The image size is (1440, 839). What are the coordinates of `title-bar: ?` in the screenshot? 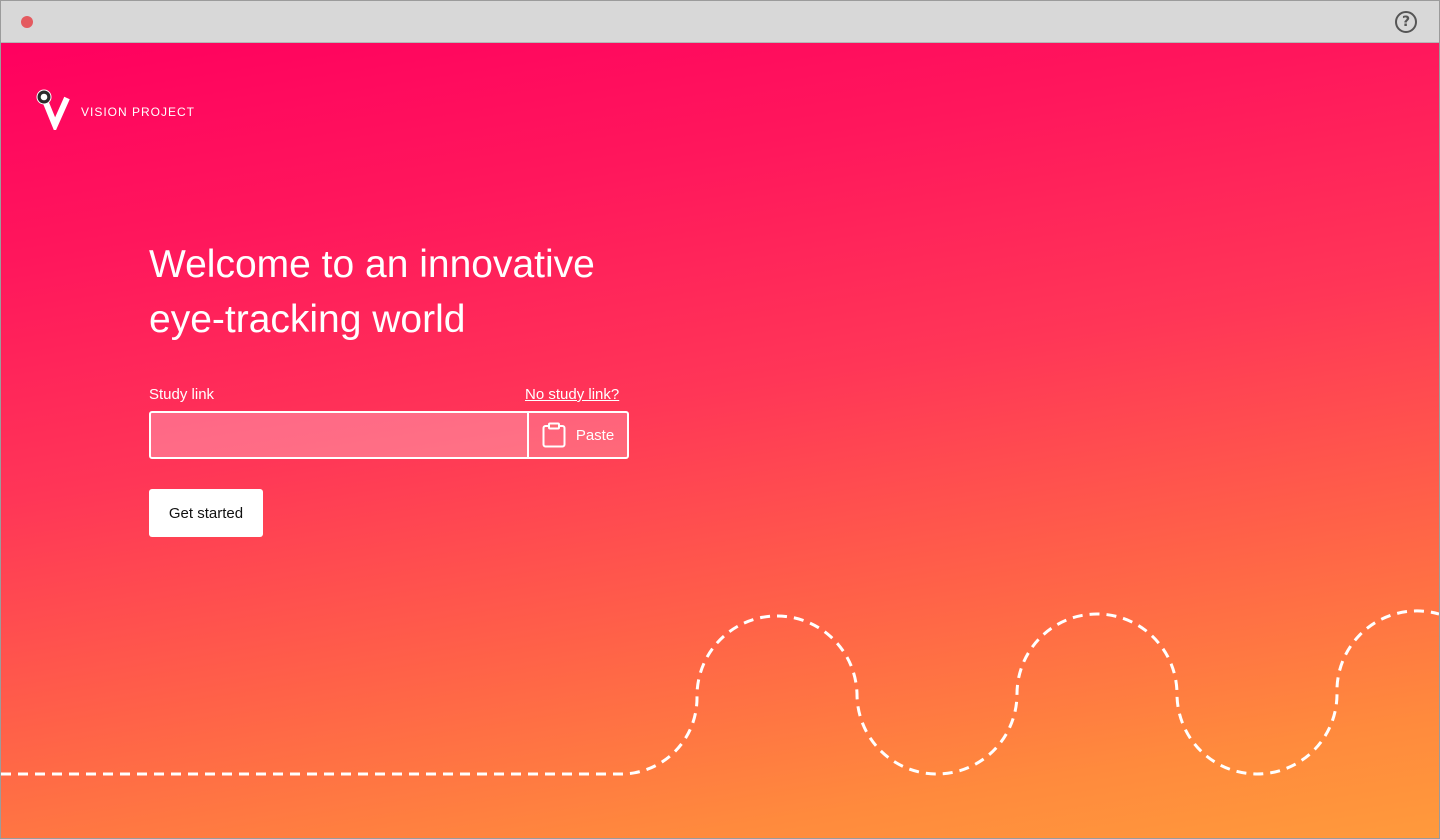 It's located at (720, 22).